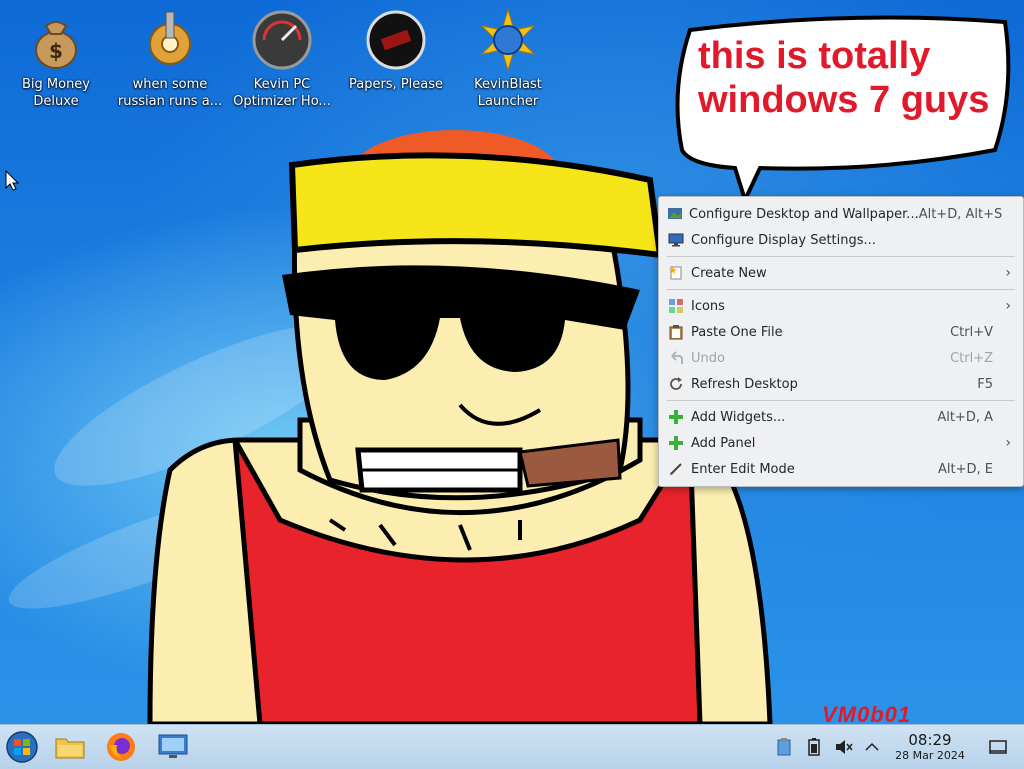 The width and height of the screenshot is (1024, 769). I want to click on menu-item-shortcut: Alt+D, E, so click(965, 469).